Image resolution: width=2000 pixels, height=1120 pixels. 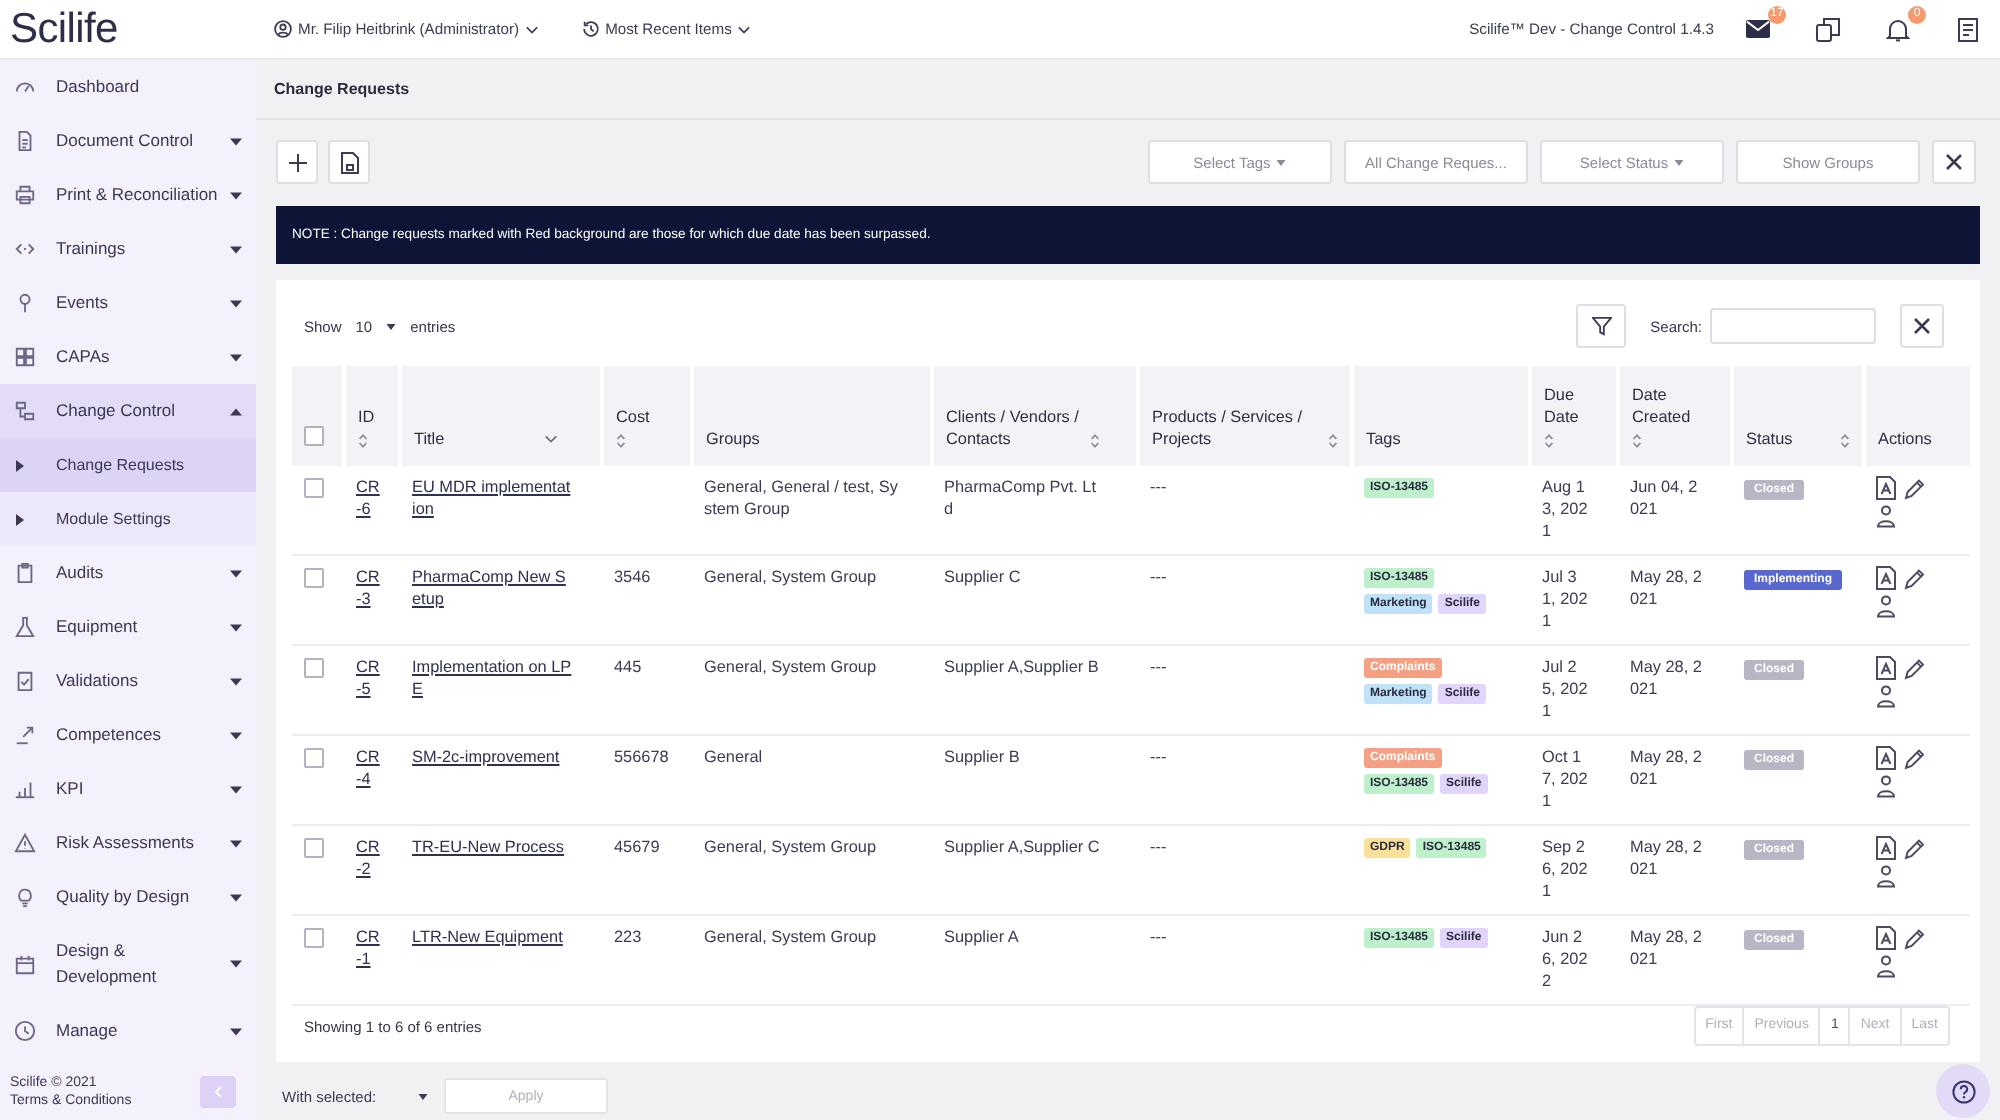 What do you see at coordinates (492, 757) in the screenshot?
I see `title-link: SM-2c-improvement` at bounding box center [492, 757].